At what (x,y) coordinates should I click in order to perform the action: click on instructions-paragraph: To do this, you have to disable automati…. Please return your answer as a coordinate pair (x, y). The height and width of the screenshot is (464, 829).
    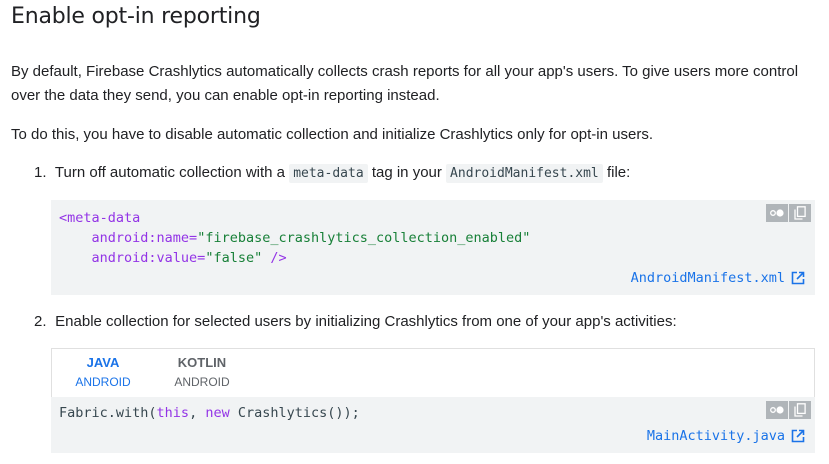
    Looking at the image, I should click on (332, 134).